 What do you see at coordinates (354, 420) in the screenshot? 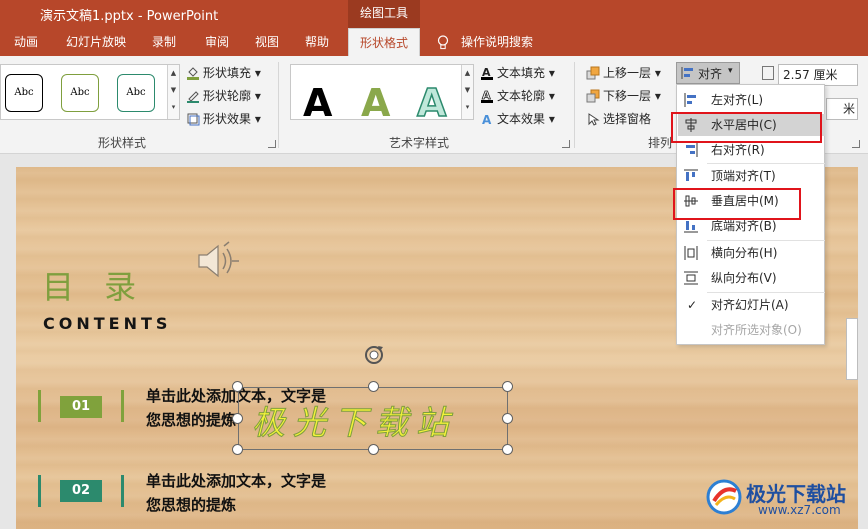
I see `selected-wordart-text: 极光下载站` at bounding box center [354, 420].